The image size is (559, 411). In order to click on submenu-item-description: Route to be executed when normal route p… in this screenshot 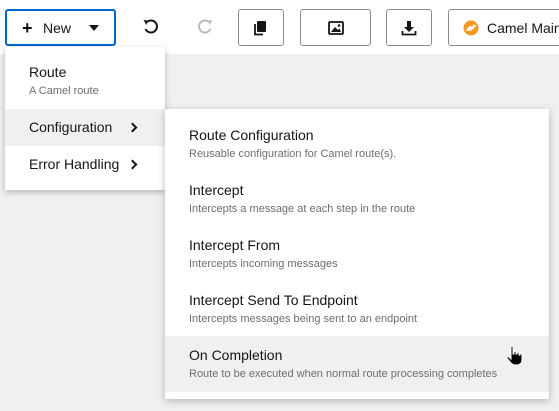, I will do `click(343, 374)`.